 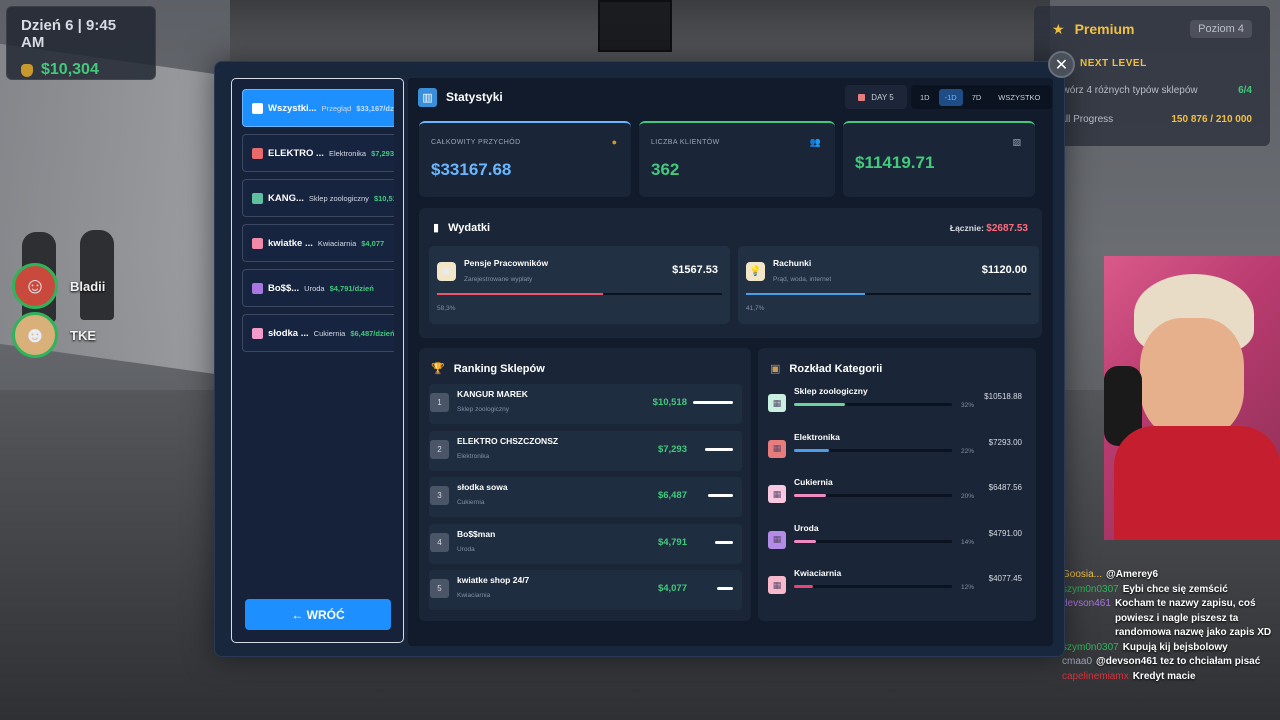 I want to click on chat-username: capelinemiamx, so click(x=1095, y=677).